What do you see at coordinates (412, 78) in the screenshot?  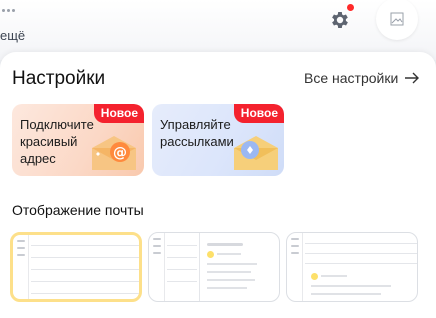 I see `arrow-right-icon` at bounding box center [412, 78].